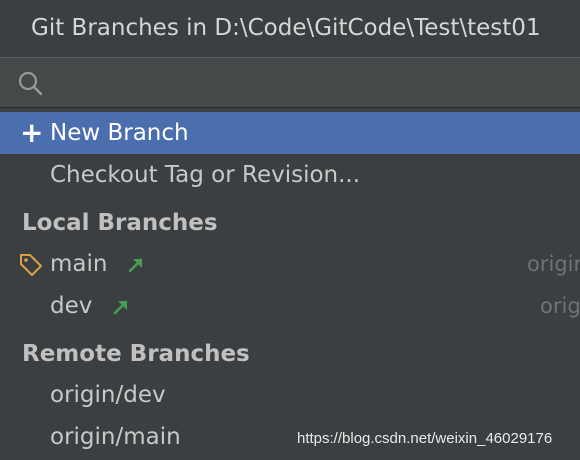  What do you see at coordinates (553, 264) in the screenshot?
I see `tracking-branch: origir` at bounding box center [553, 264].